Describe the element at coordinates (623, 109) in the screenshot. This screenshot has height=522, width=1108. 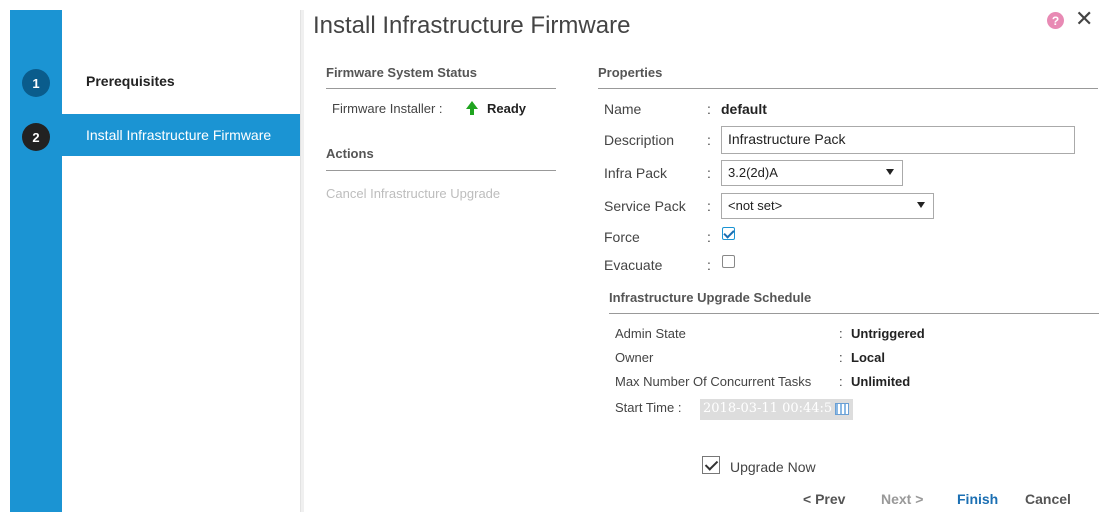
I see `name-label: Name` at that location.